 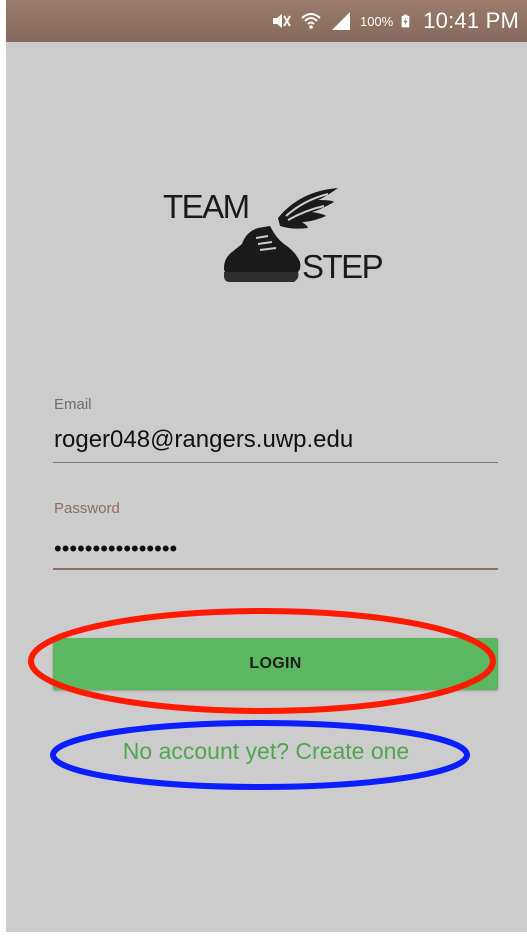 What do you see at coordinates (275, 569) in the screenshot?
I see `password-underline` at bounding box center [275, 569].